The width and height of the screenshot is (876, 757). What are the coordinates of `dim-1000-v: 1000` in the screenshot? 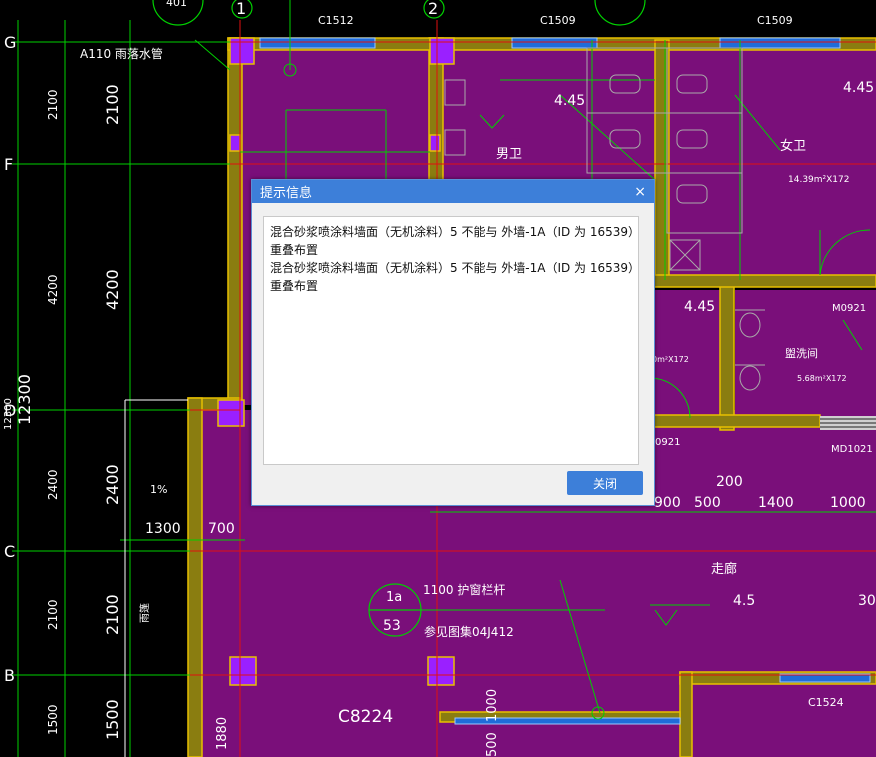 It's located at (492, 705).